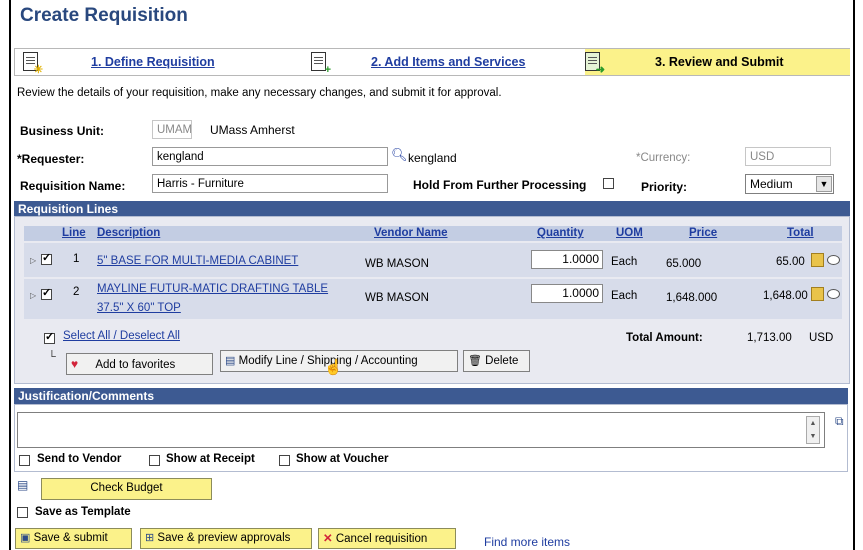  Describe the element at coordinates (197, 261) in the screenshot. I see `line-description-link: 5" BASE FOR MULTI-MEDIA CABINET` at that location.